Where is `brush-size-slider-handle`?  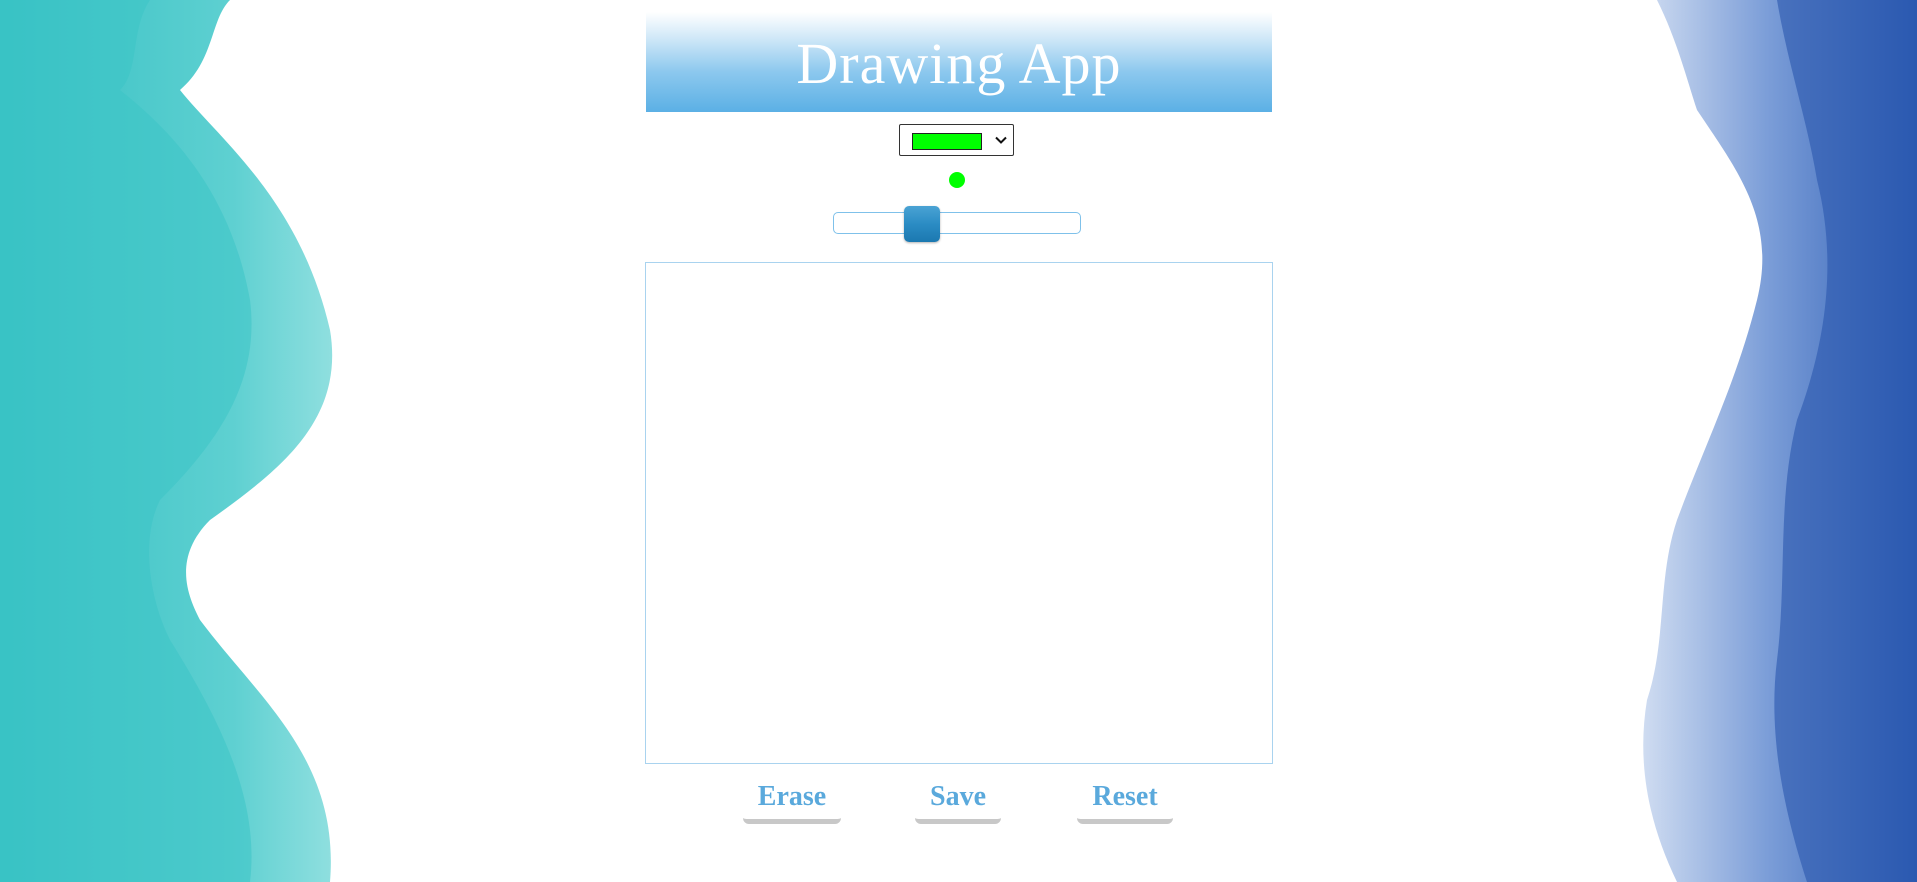 brush-size-slider-handle is located at coordinates (922, 224).